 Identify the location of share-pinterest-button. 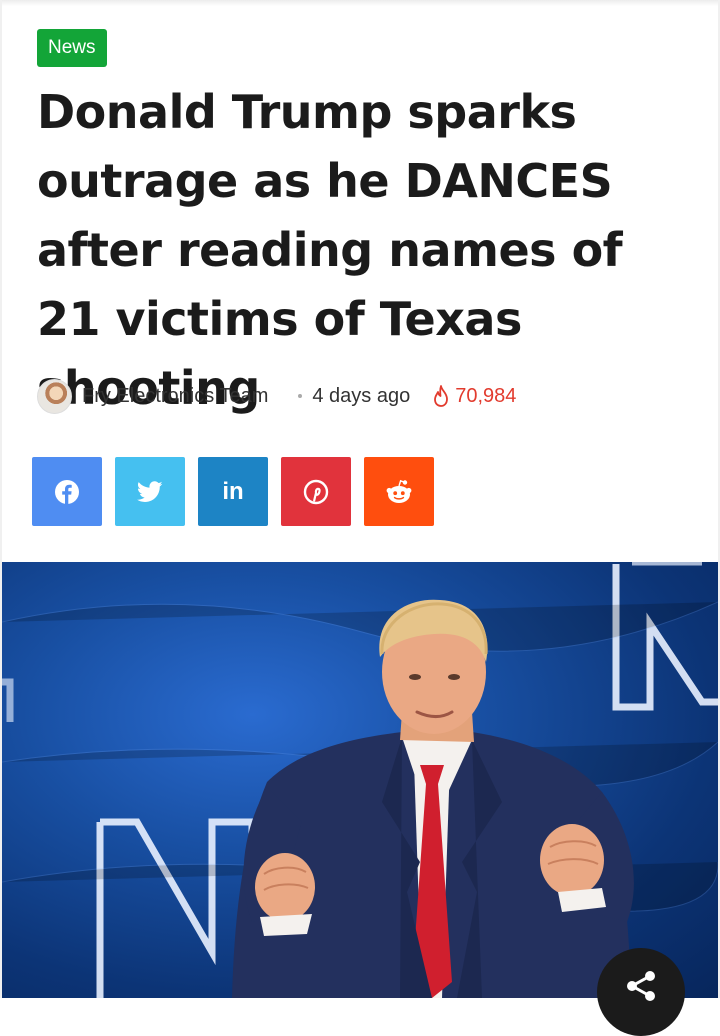
(316, 491).